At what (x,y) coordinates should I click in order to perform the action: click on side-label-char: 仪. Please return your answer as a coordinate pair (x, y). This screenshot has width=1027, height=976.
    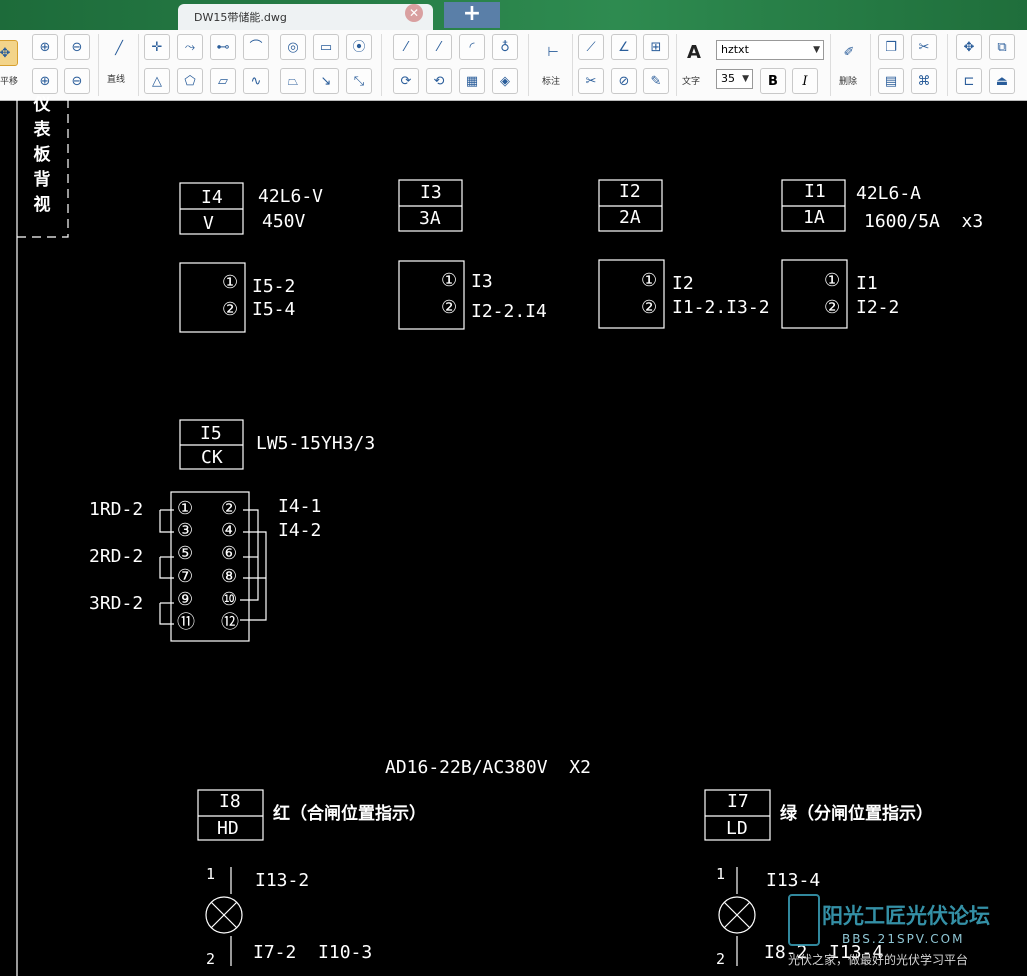
    Looking at the image, I should click on (42, 105).